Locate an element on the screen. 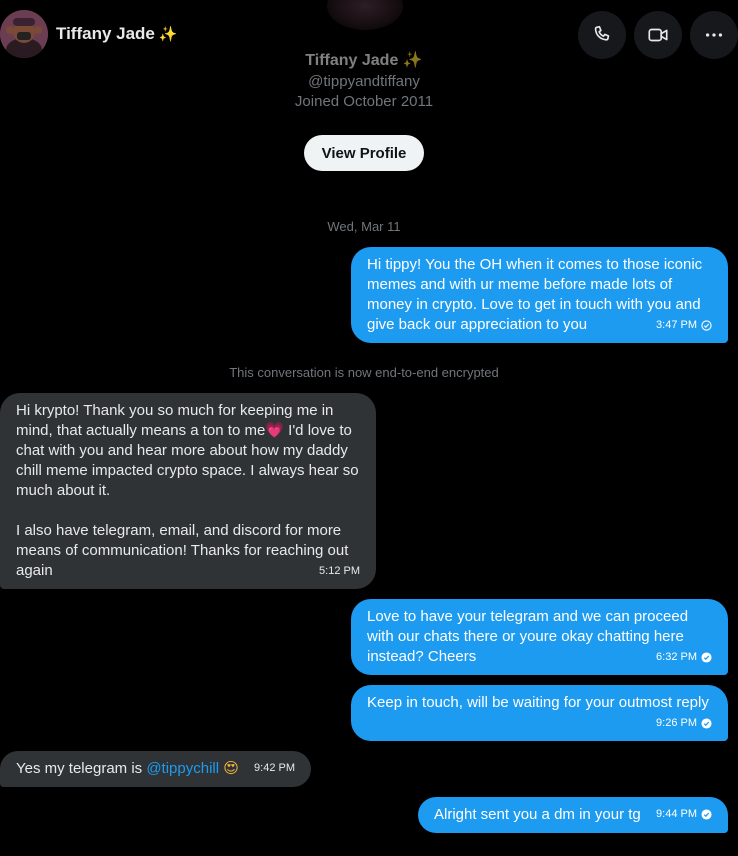 The image size is (738, 856). sparkles-icon: ✨ is located at coordinates (168, 34).